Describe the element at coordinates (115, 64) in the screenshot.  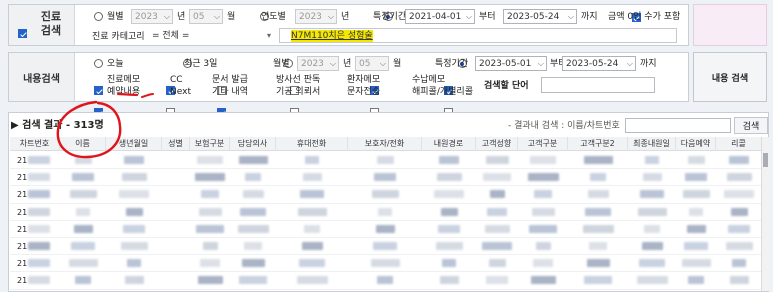
I see `radio-today-label: 오늘` at that location.